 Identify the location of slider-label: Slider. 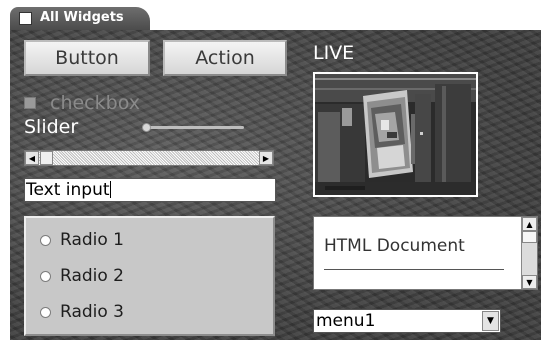
(51, 127).